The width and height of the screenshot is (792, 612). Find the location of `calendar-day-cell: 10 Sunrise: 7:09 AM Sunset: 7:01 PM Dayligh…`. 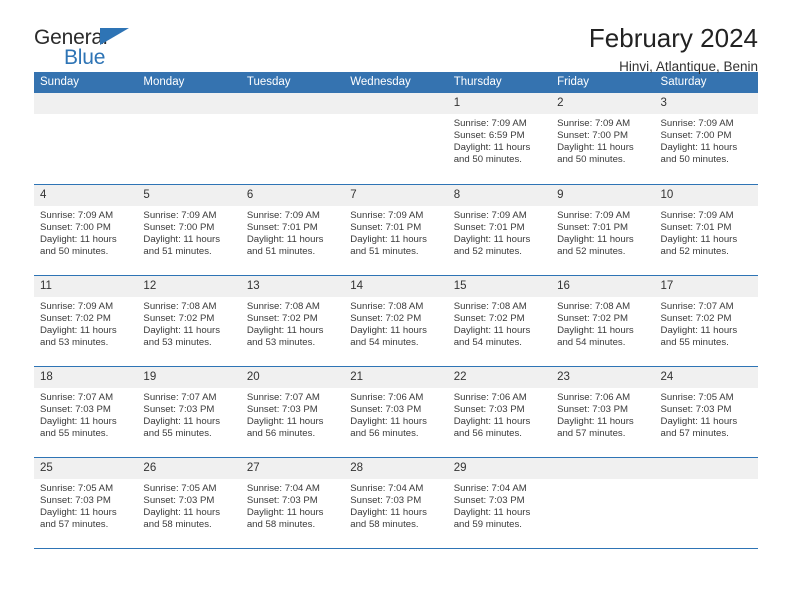

calendar-day-cell: 10 Sunrise: 7:09 AM Sunset: 7:01 PM Dayligh… is located at coordinates (706, 229).